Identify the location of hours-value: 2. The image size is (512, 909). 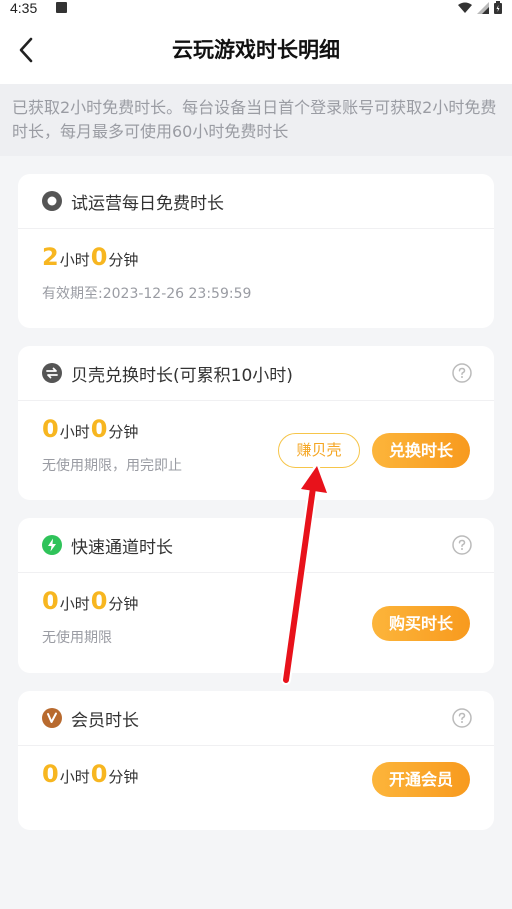
(50, 257).